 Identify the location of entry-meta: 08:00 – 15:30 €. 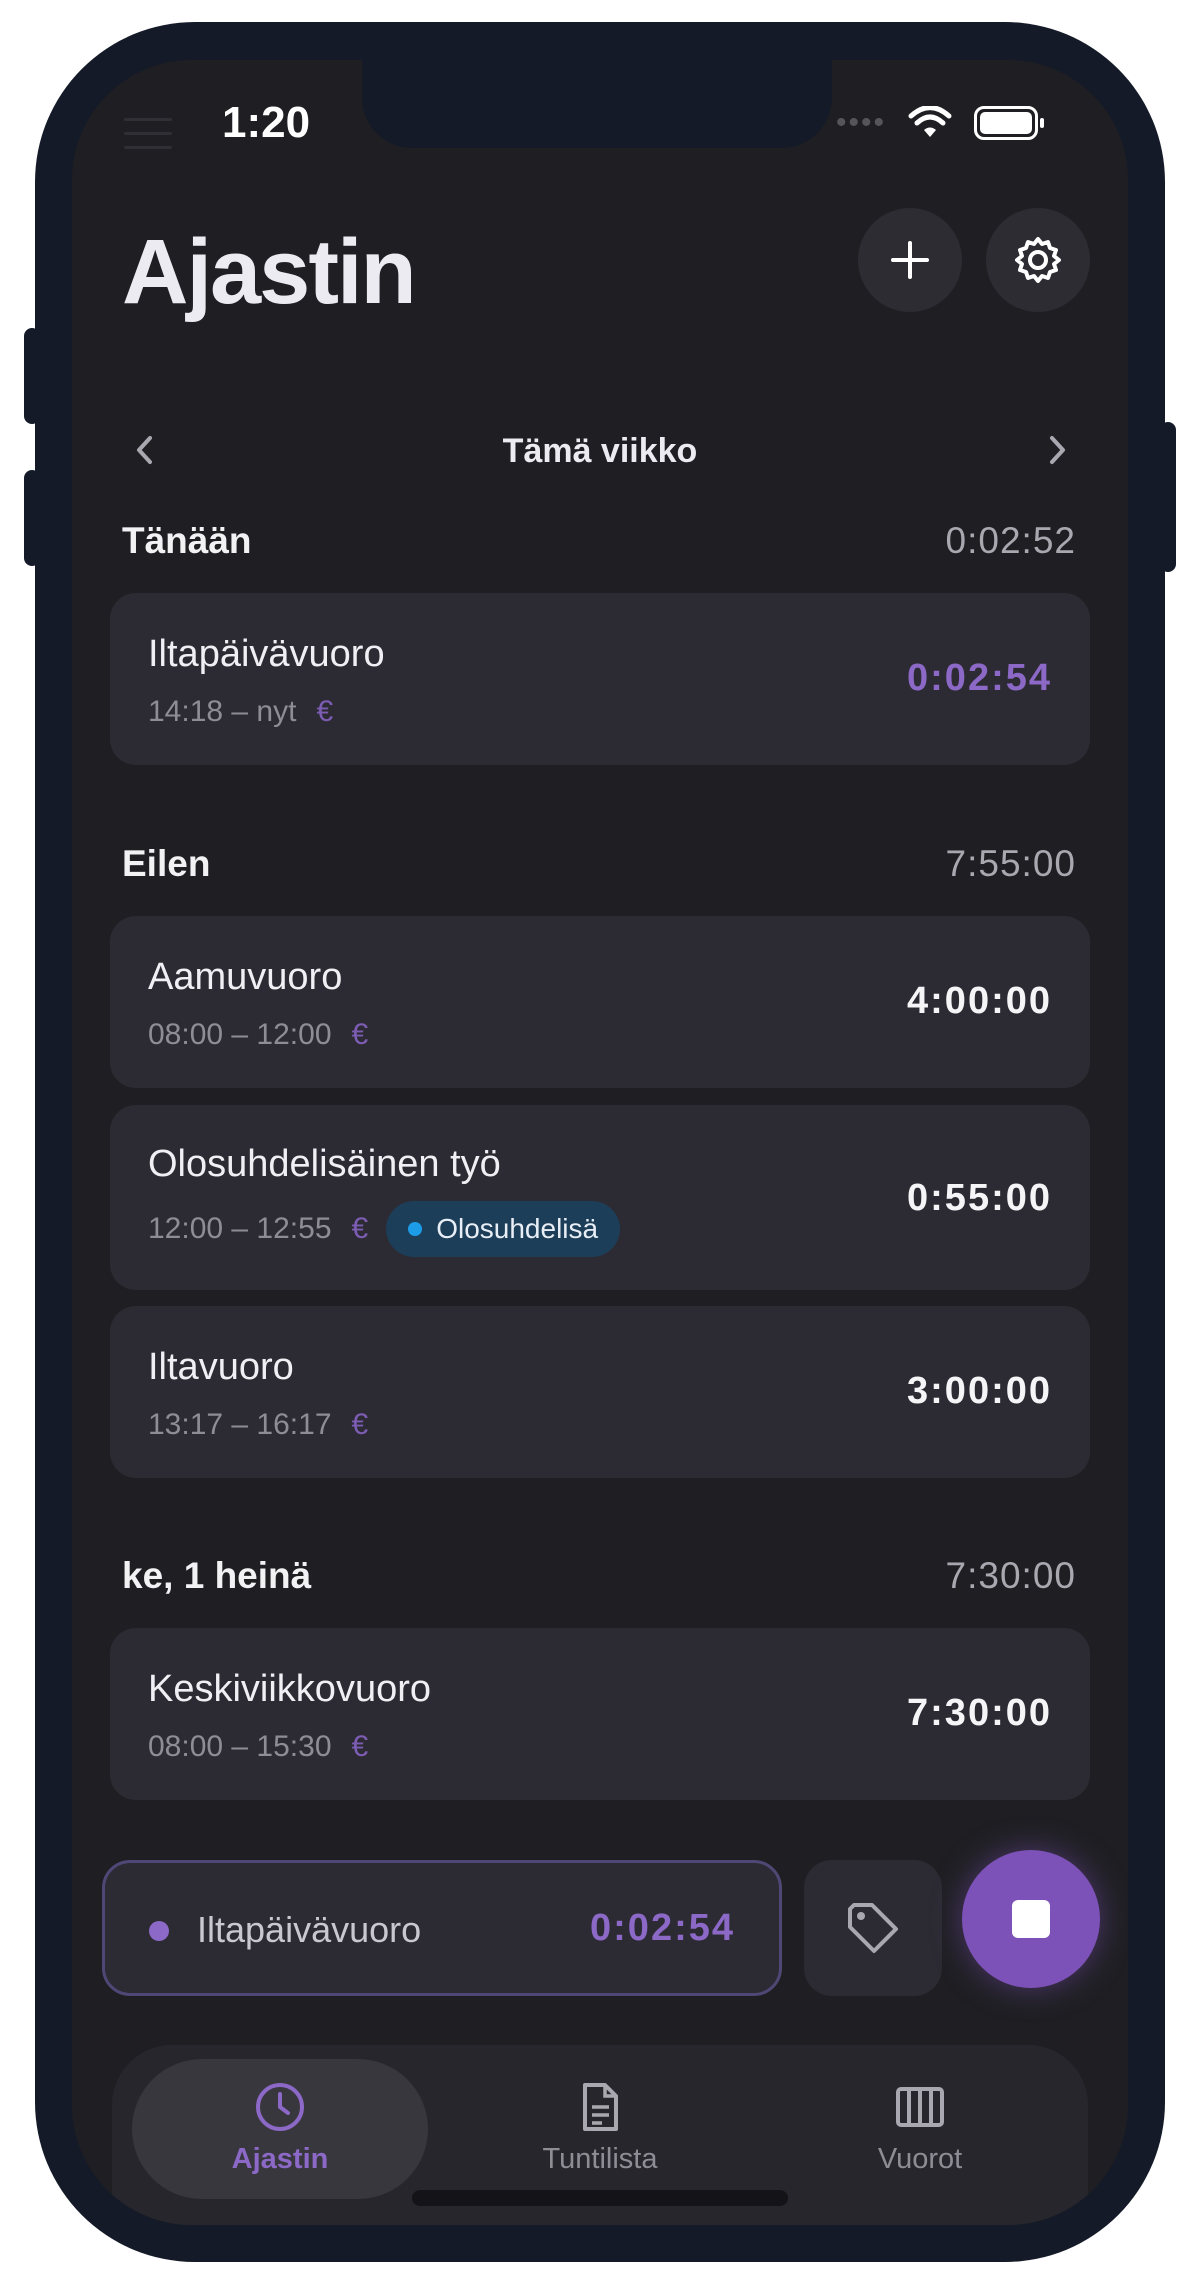
(258, 1747).